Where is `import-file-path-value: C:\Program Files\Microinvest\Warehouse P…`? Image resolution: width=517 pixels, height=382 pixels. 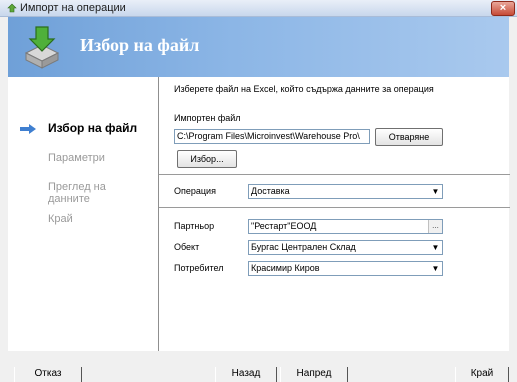 import-file-path-value: C:\Program Files\Microinvest\Warehouse P… is located at coordinates (268, 136).